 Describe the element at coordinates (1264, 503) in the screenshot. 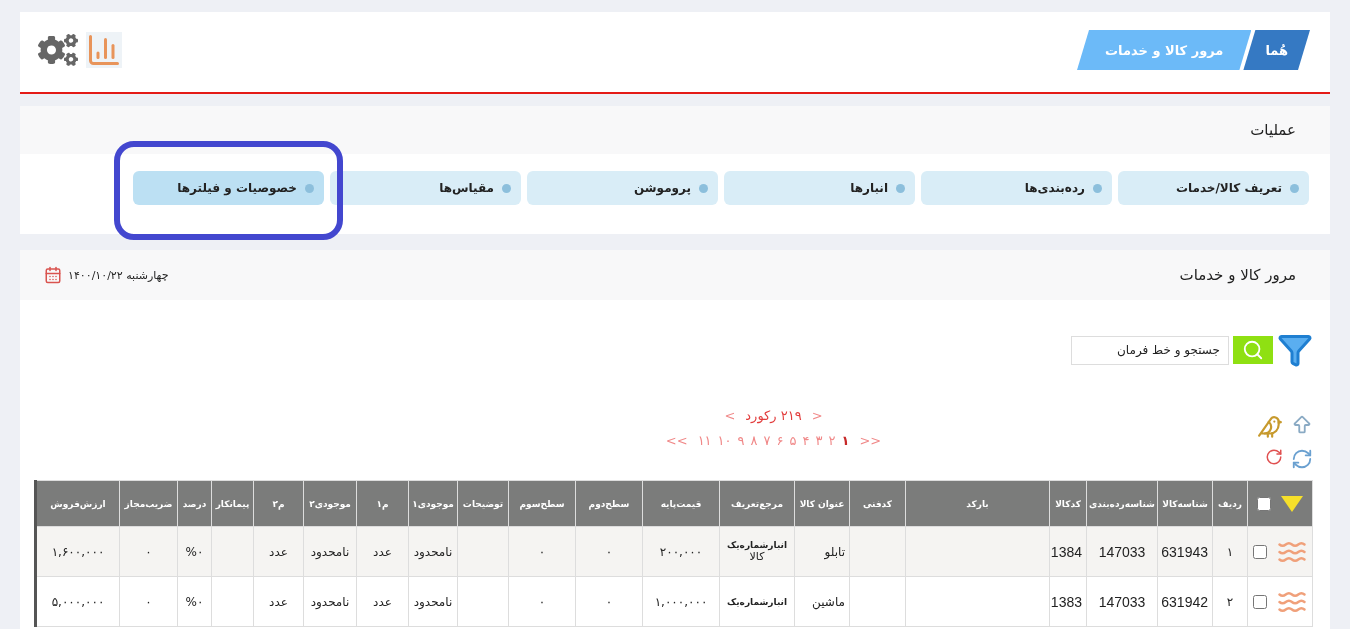

I see `select-all-checkbox` at that location.